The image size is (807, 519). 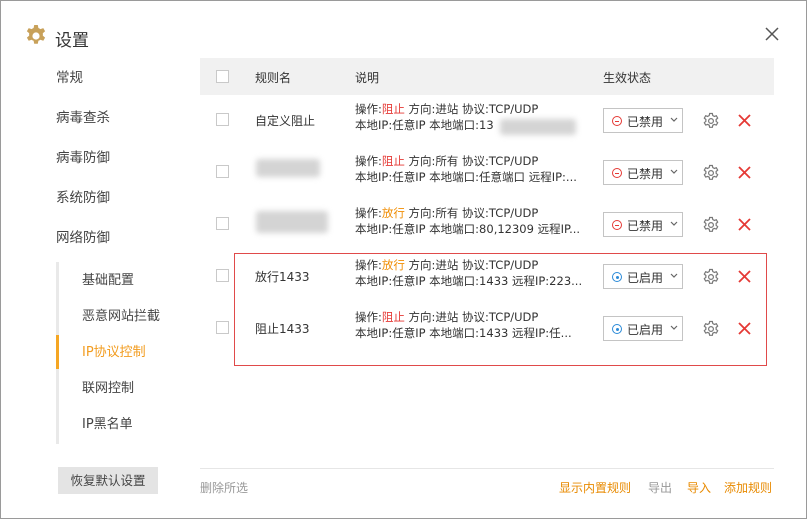 I want to click on nav-item-virus-defense: 病毒防御, so click(x=83, y=158).